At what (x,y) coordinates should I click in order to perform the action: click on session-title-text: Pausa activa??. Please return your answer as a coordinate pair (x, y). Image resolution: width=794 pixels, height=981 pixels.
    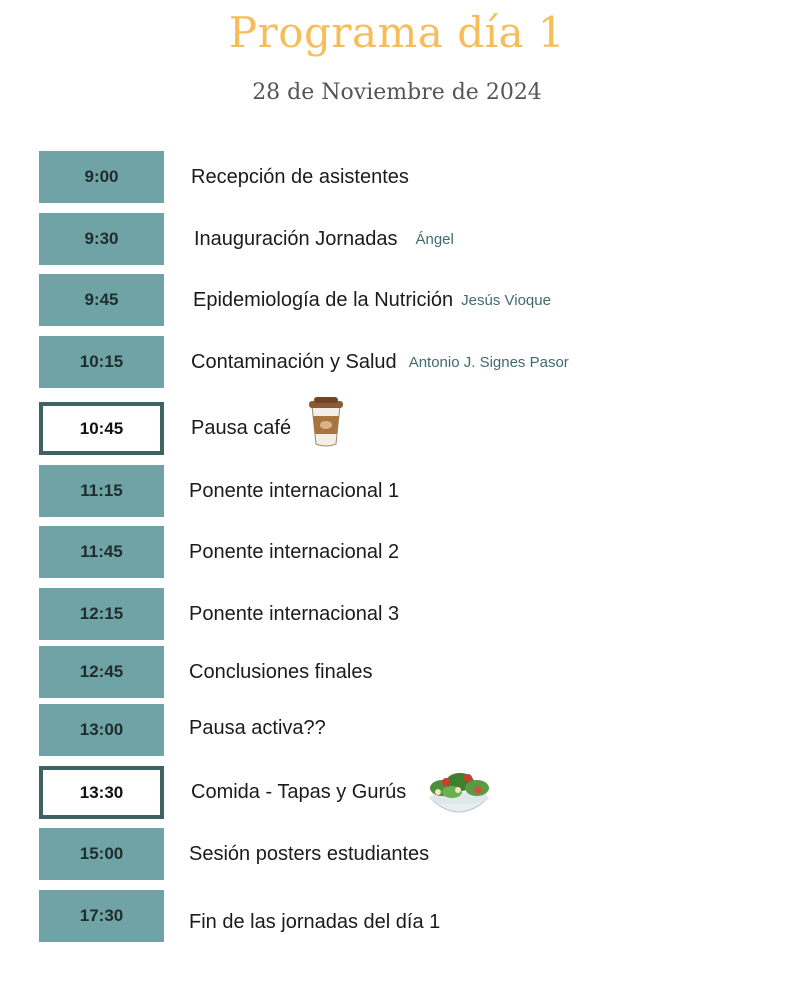
    Looking at the image, I should click on (257, 727).